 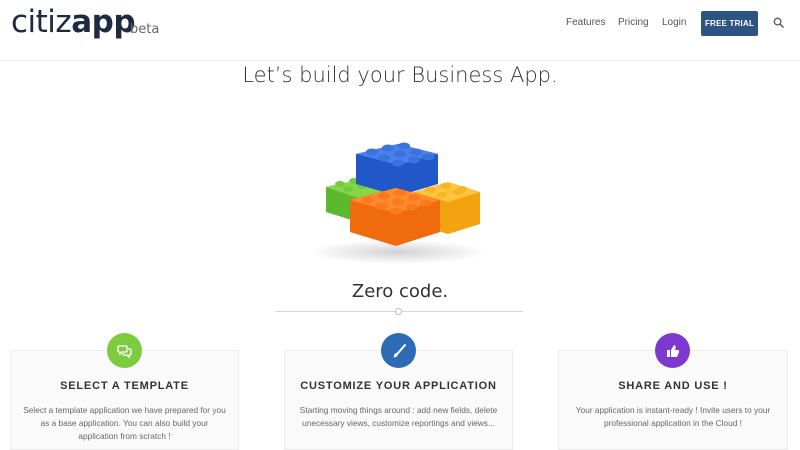 What do you see at coordinates (778, 22) in the screenshot?
I see `search-icon` at bounding box center [778, 22].